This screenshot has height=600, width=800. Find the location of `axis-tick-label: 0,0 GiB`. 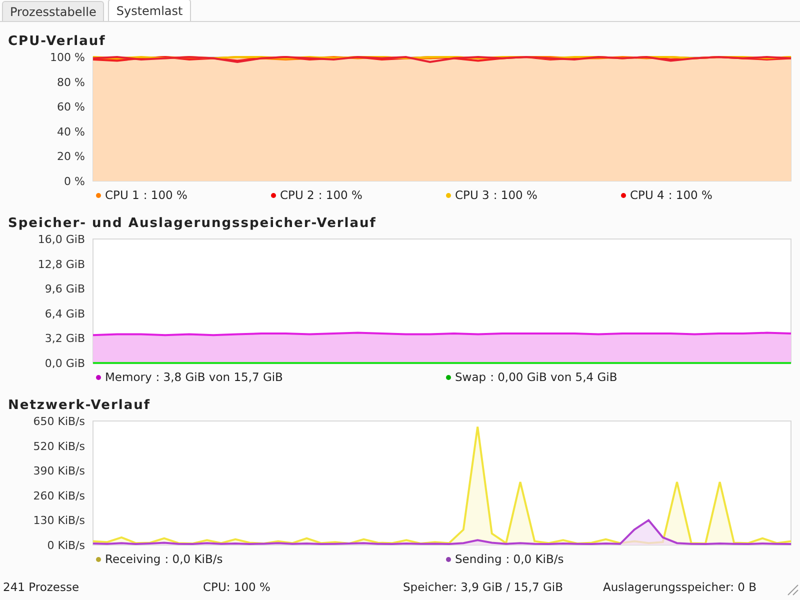

axis-tick-label: 0,0 GiB is located at coordinates (64, 362).